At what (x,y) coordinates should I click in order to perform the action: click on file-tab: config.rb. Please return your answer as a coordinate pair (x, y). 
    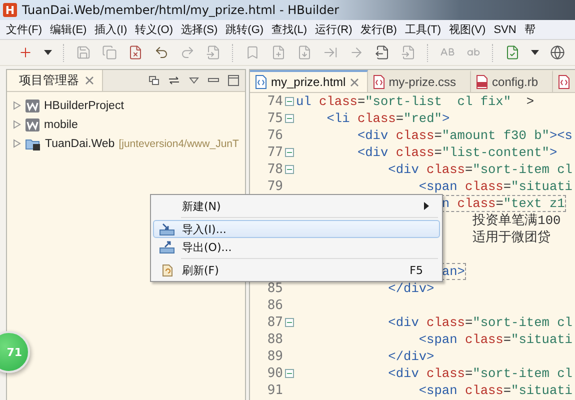
    Looking at the image, I should click on (512, 81).